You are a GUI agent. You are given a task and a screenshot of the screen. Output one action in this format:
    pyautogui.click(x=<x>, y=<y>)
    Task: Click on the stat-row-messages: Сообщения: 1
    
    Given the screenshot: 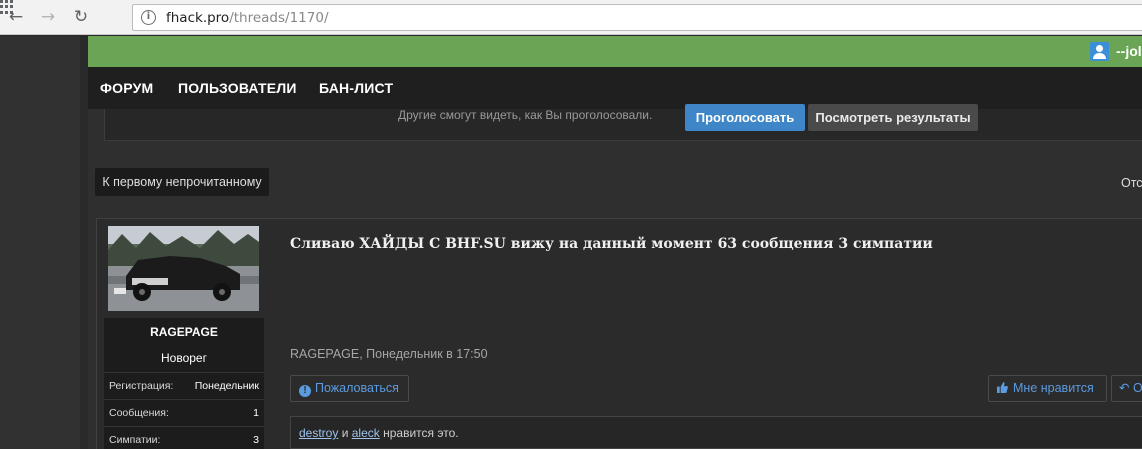 What is the action you would take?
    pyautogui.click(x=184, y=412)
    